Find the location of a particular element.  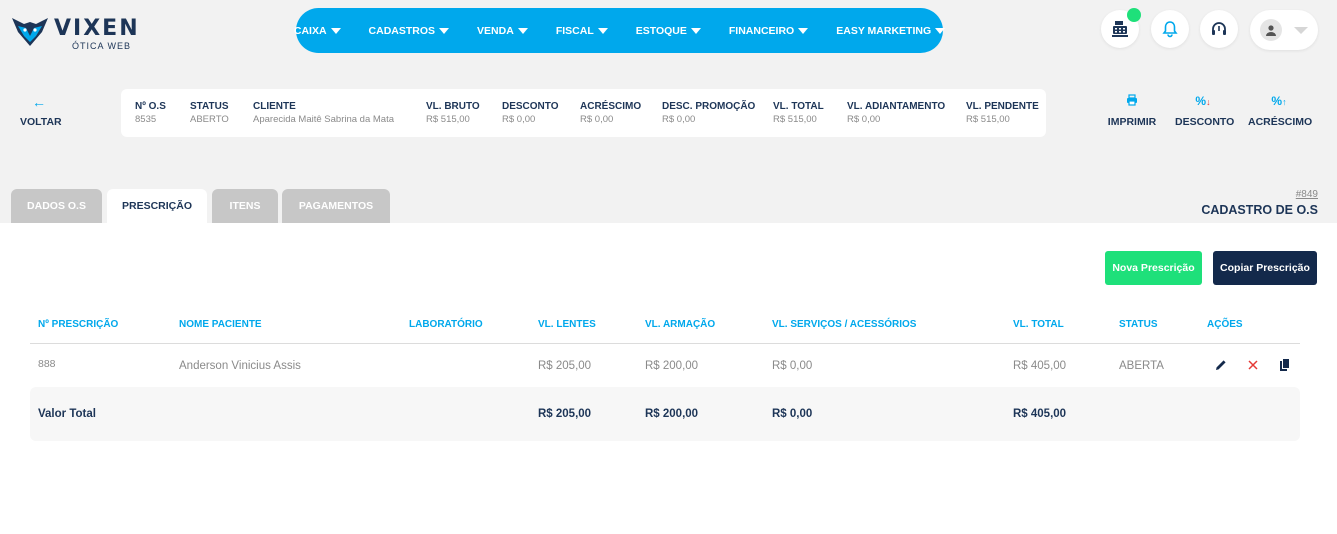

headset-icon is located at coordinates (1219, 28).